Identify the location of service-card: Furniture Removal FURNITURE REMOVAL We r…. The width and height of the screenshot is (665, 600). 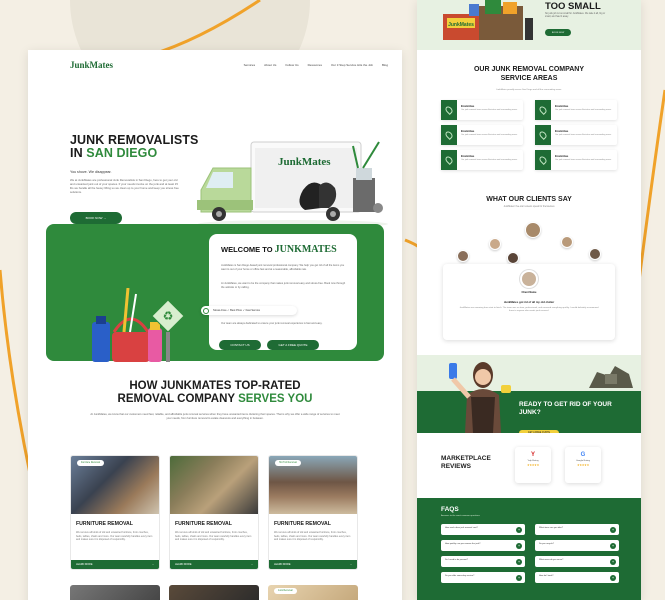
(115, 512).